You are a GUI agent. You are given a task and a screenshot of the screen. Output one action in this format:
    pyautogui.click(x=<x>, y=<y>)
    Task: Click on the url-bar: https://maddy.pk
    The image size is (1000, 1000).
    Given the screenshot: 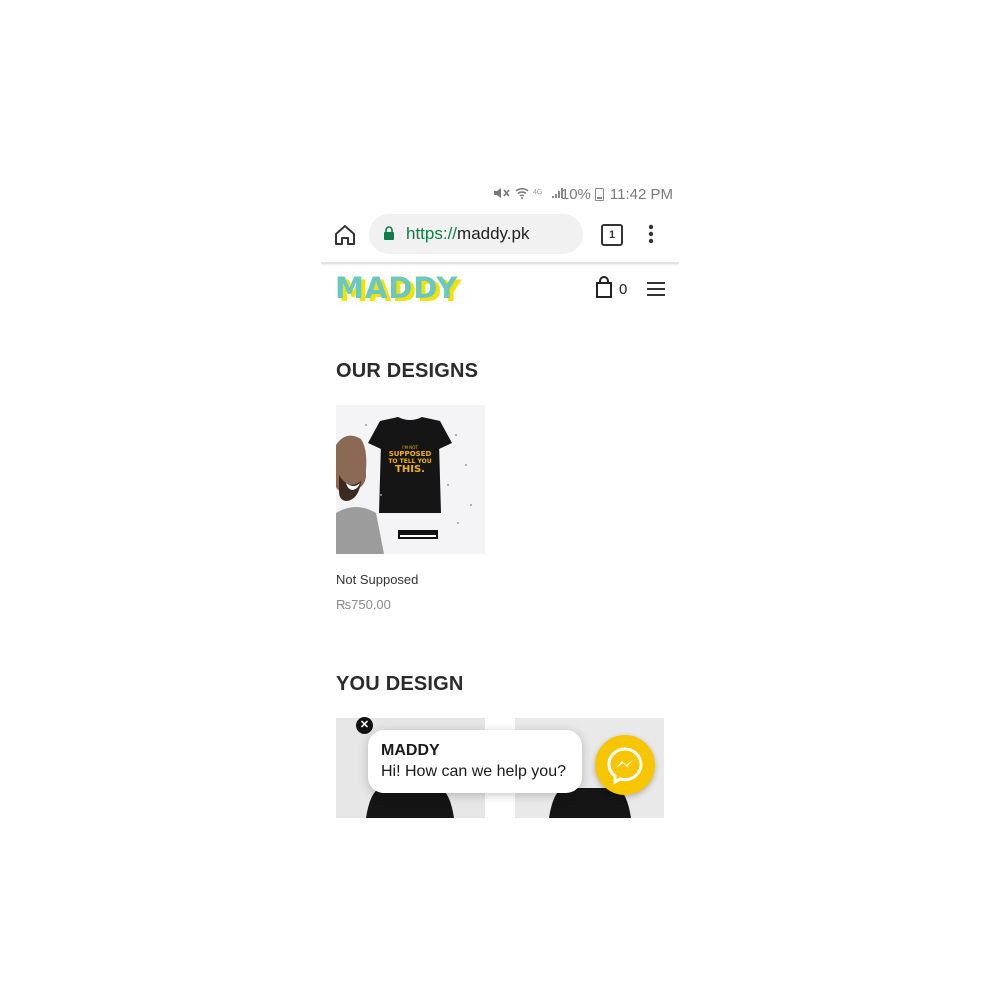 What is the action you would take?
    pyautogui.click(x=476, y=234)
    